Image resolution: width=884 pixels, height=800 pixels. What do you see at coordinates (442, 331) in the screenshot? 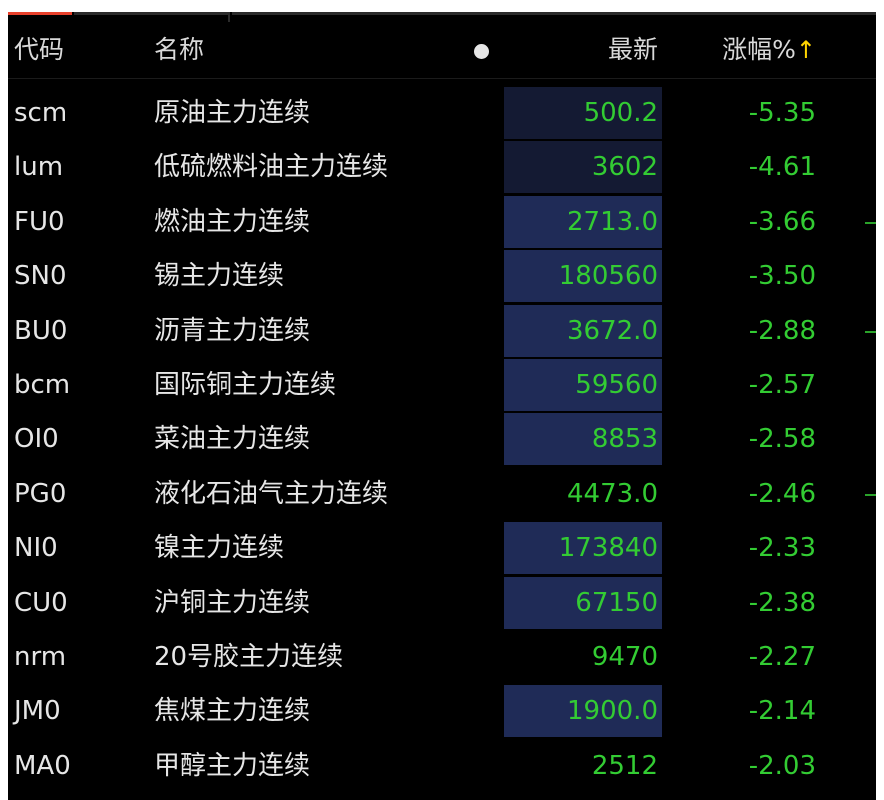
I see `table-row: BU0 沥青主力连续 3672.0 -2.88` at bounding box center [442, 331].